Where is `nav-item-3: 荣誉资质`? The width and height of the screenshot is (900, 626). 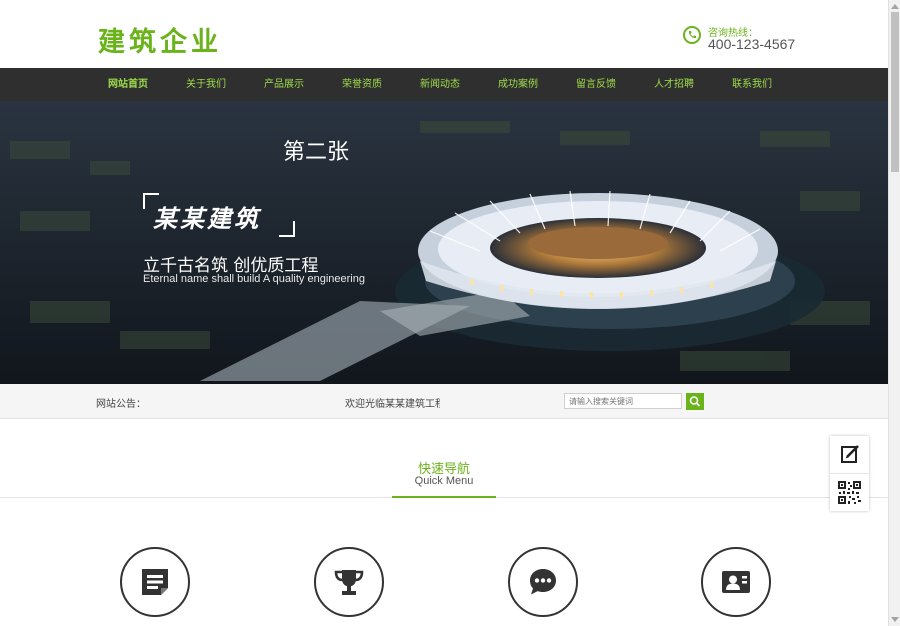 nav-item-3: 荣誉资质 is located at coordinates (362, 84).